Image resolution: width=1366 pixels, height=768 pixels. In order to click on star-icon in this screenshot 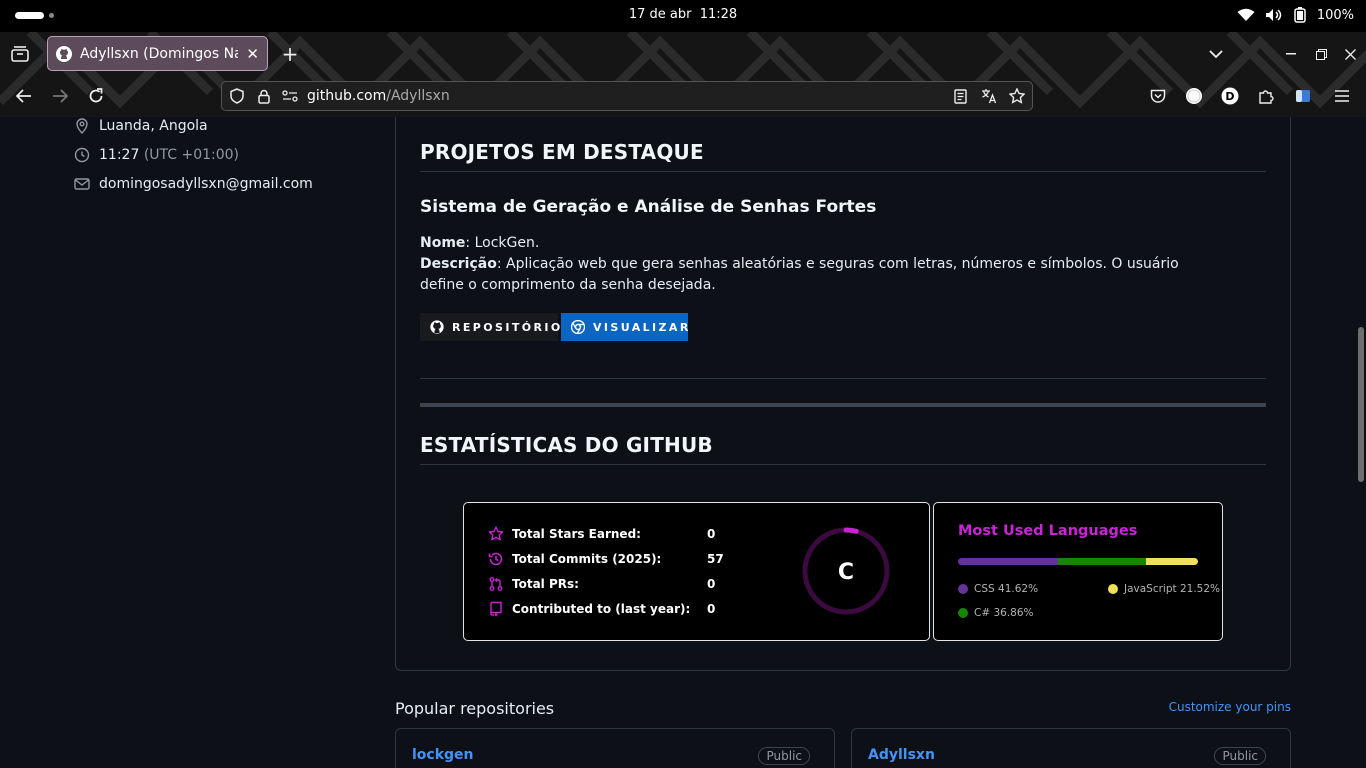, I will do `click(496, 534)`.